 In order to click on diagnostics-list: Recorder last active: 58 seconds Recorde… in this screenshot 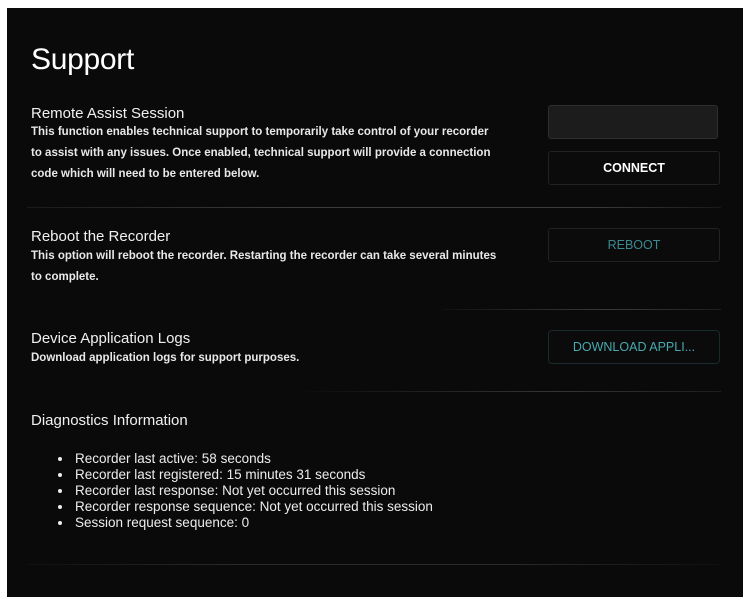, I will do `click(244, 491)`.